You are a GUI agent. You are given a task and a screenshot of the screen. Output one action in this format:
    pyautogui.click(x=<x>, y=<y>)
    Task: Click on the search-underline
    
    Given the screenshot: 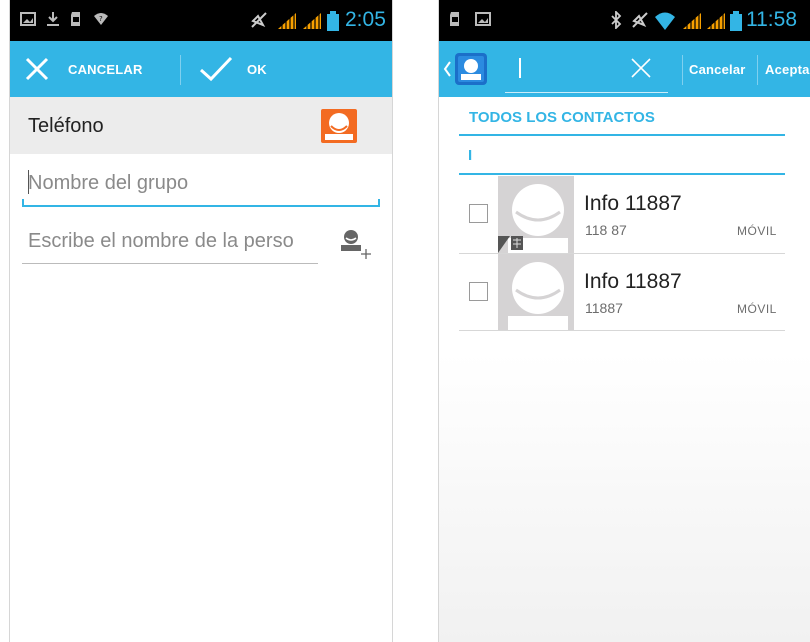 What is the action you would take?
    pyautogui.click(x=586, y=92)
    